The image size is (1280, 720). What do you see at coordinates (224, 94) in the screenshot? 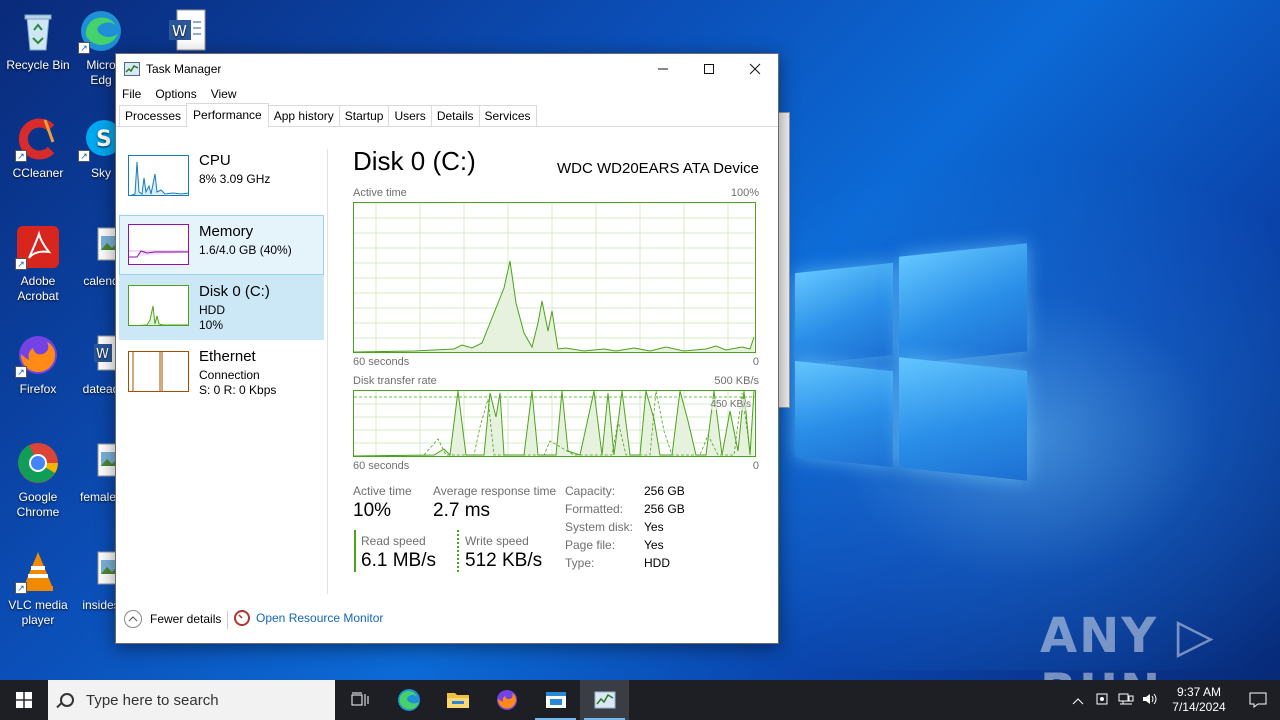
I see `menu-view: View` at bounding box center [224, 94].